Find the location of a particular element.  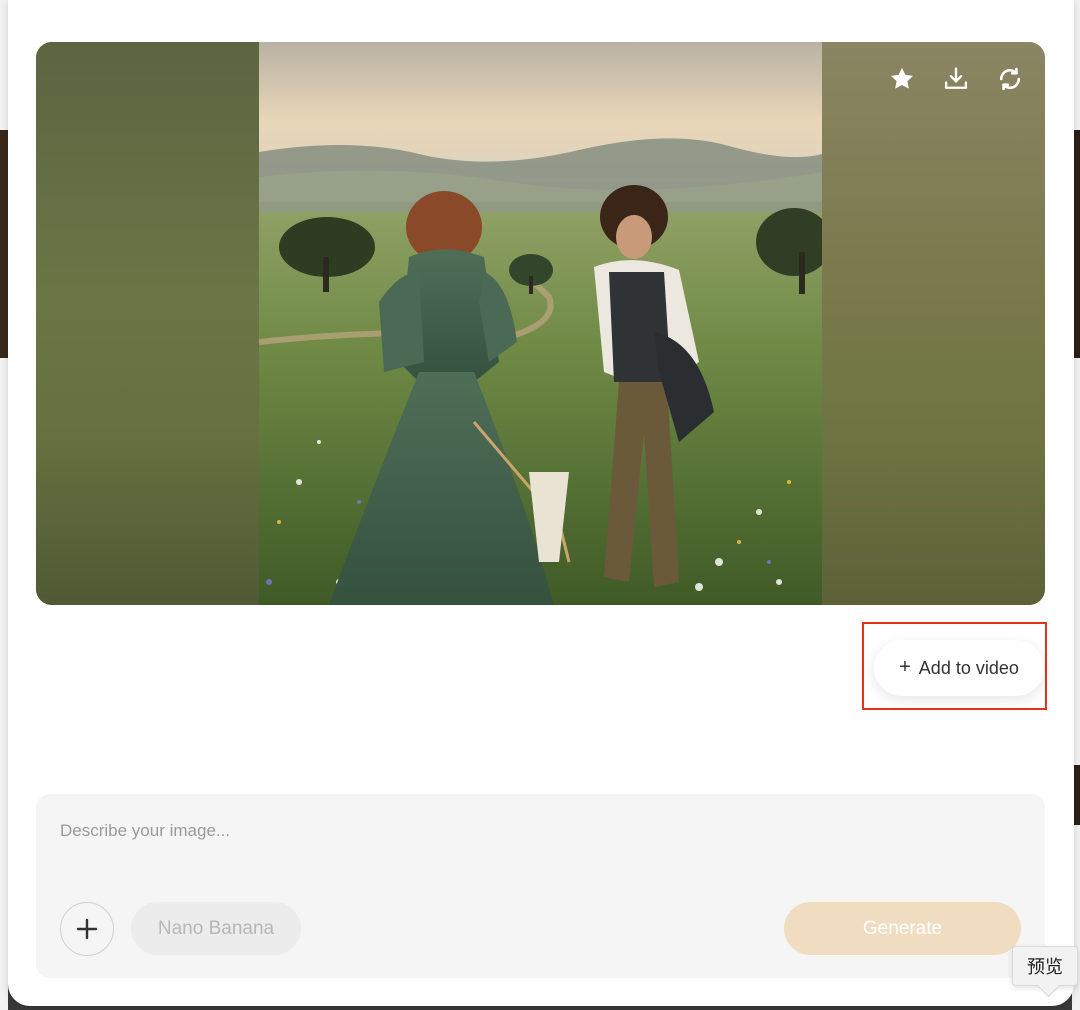

blurred-backdrop-left is located at coordinates (147, 323).